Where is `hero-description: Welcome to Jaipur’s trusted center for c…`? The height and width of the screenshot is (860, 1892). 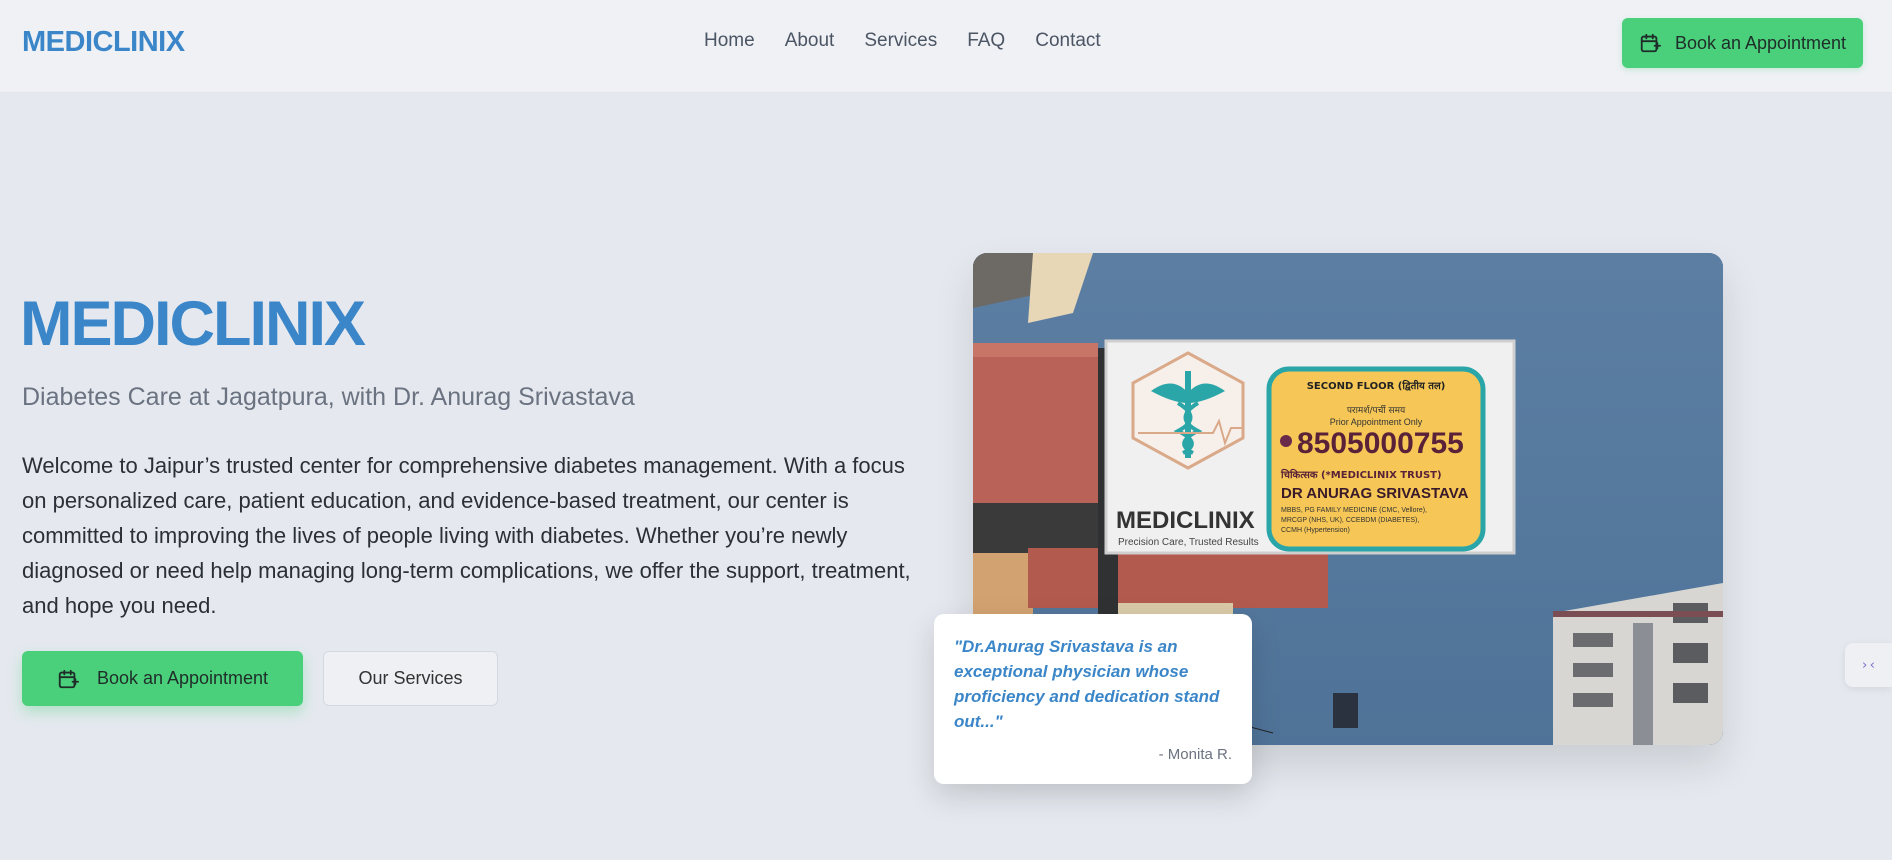
hero-description: Welcome to Jaipur’s trusted center for c… is located at coordinates (466, 535).